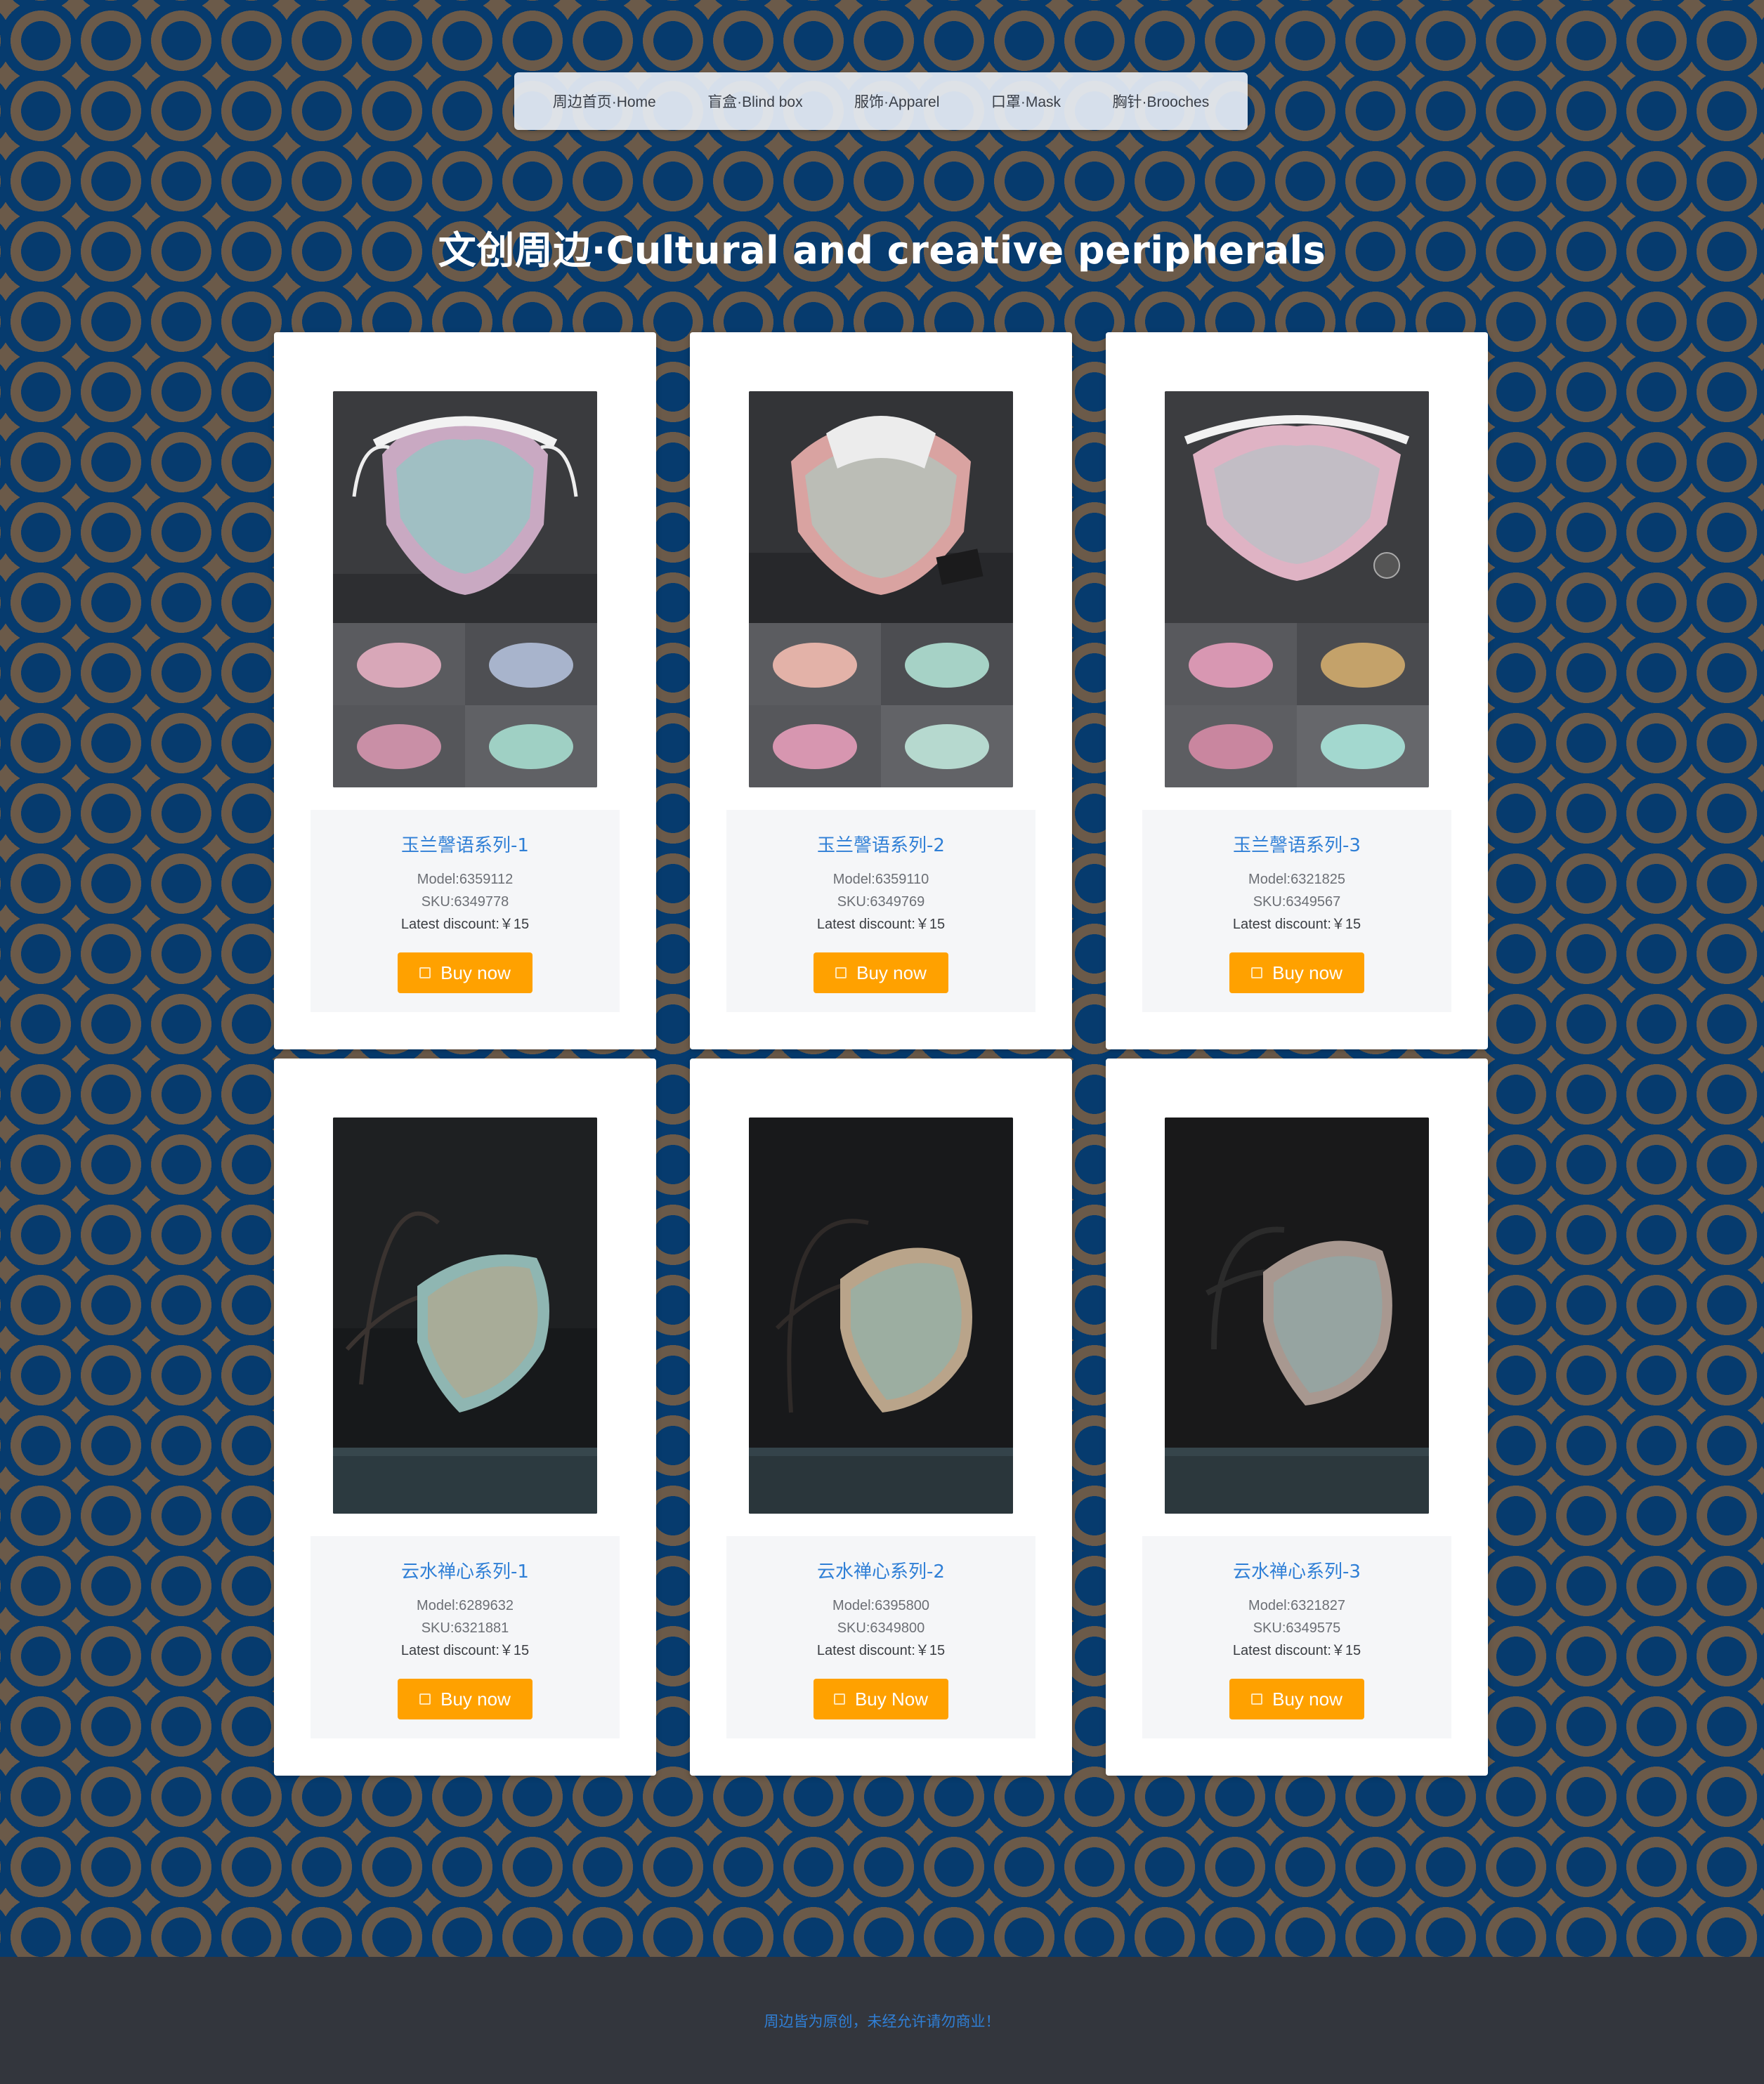  I want to click on buy-now-label: Buy Now, so click(891, 1699).